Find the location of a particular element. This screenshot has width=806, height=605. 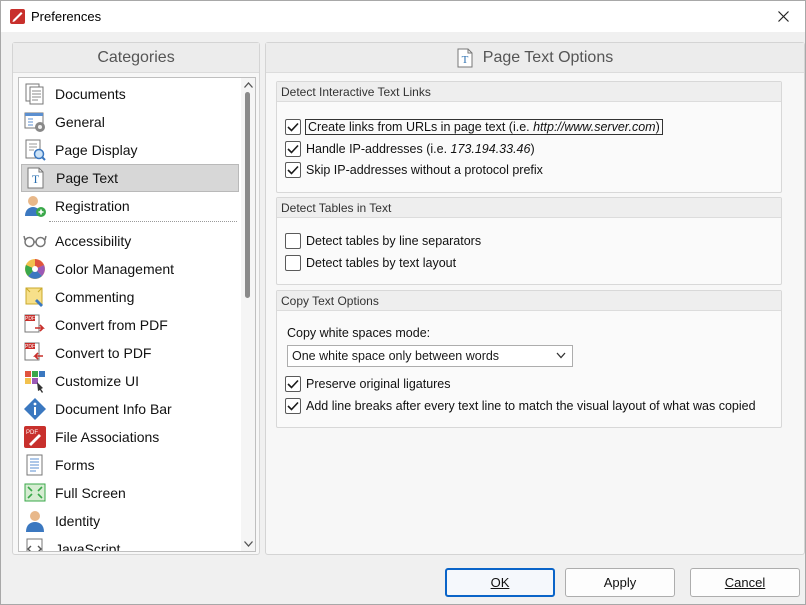

commenting-icon is located at coordinates (34, 297).